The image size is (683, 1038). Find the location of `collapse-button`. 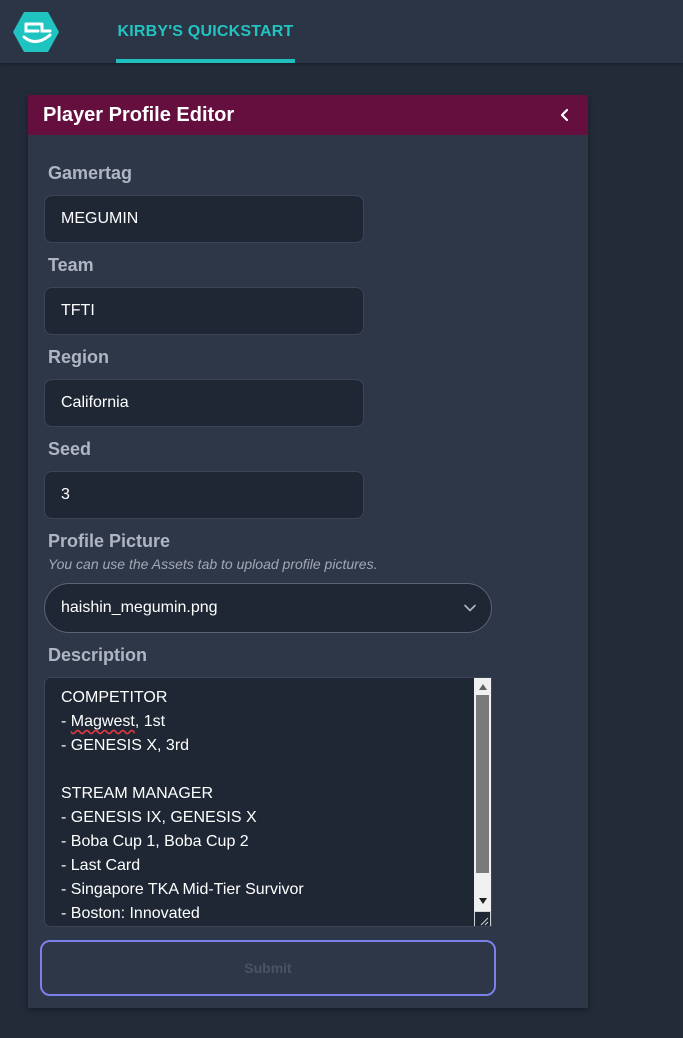

collapse-button is located at coordinates (565, 115).